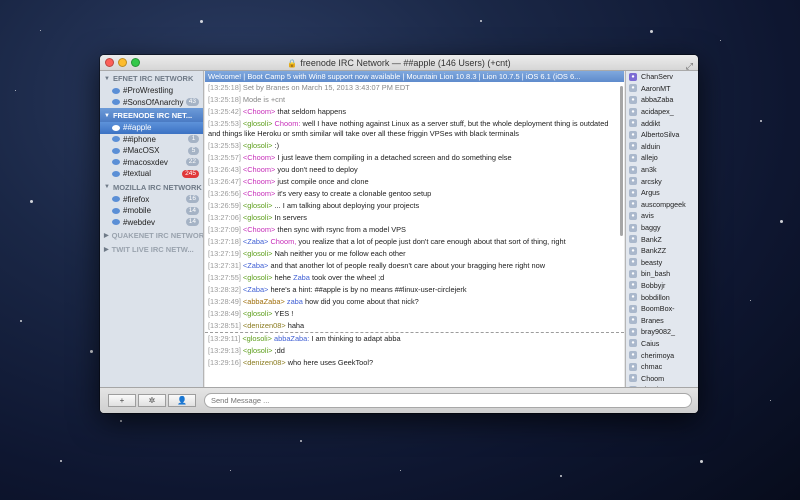  Describe the element at coordinates (135, 62) in the screenshot. I see `zoom-window-button` at that location.